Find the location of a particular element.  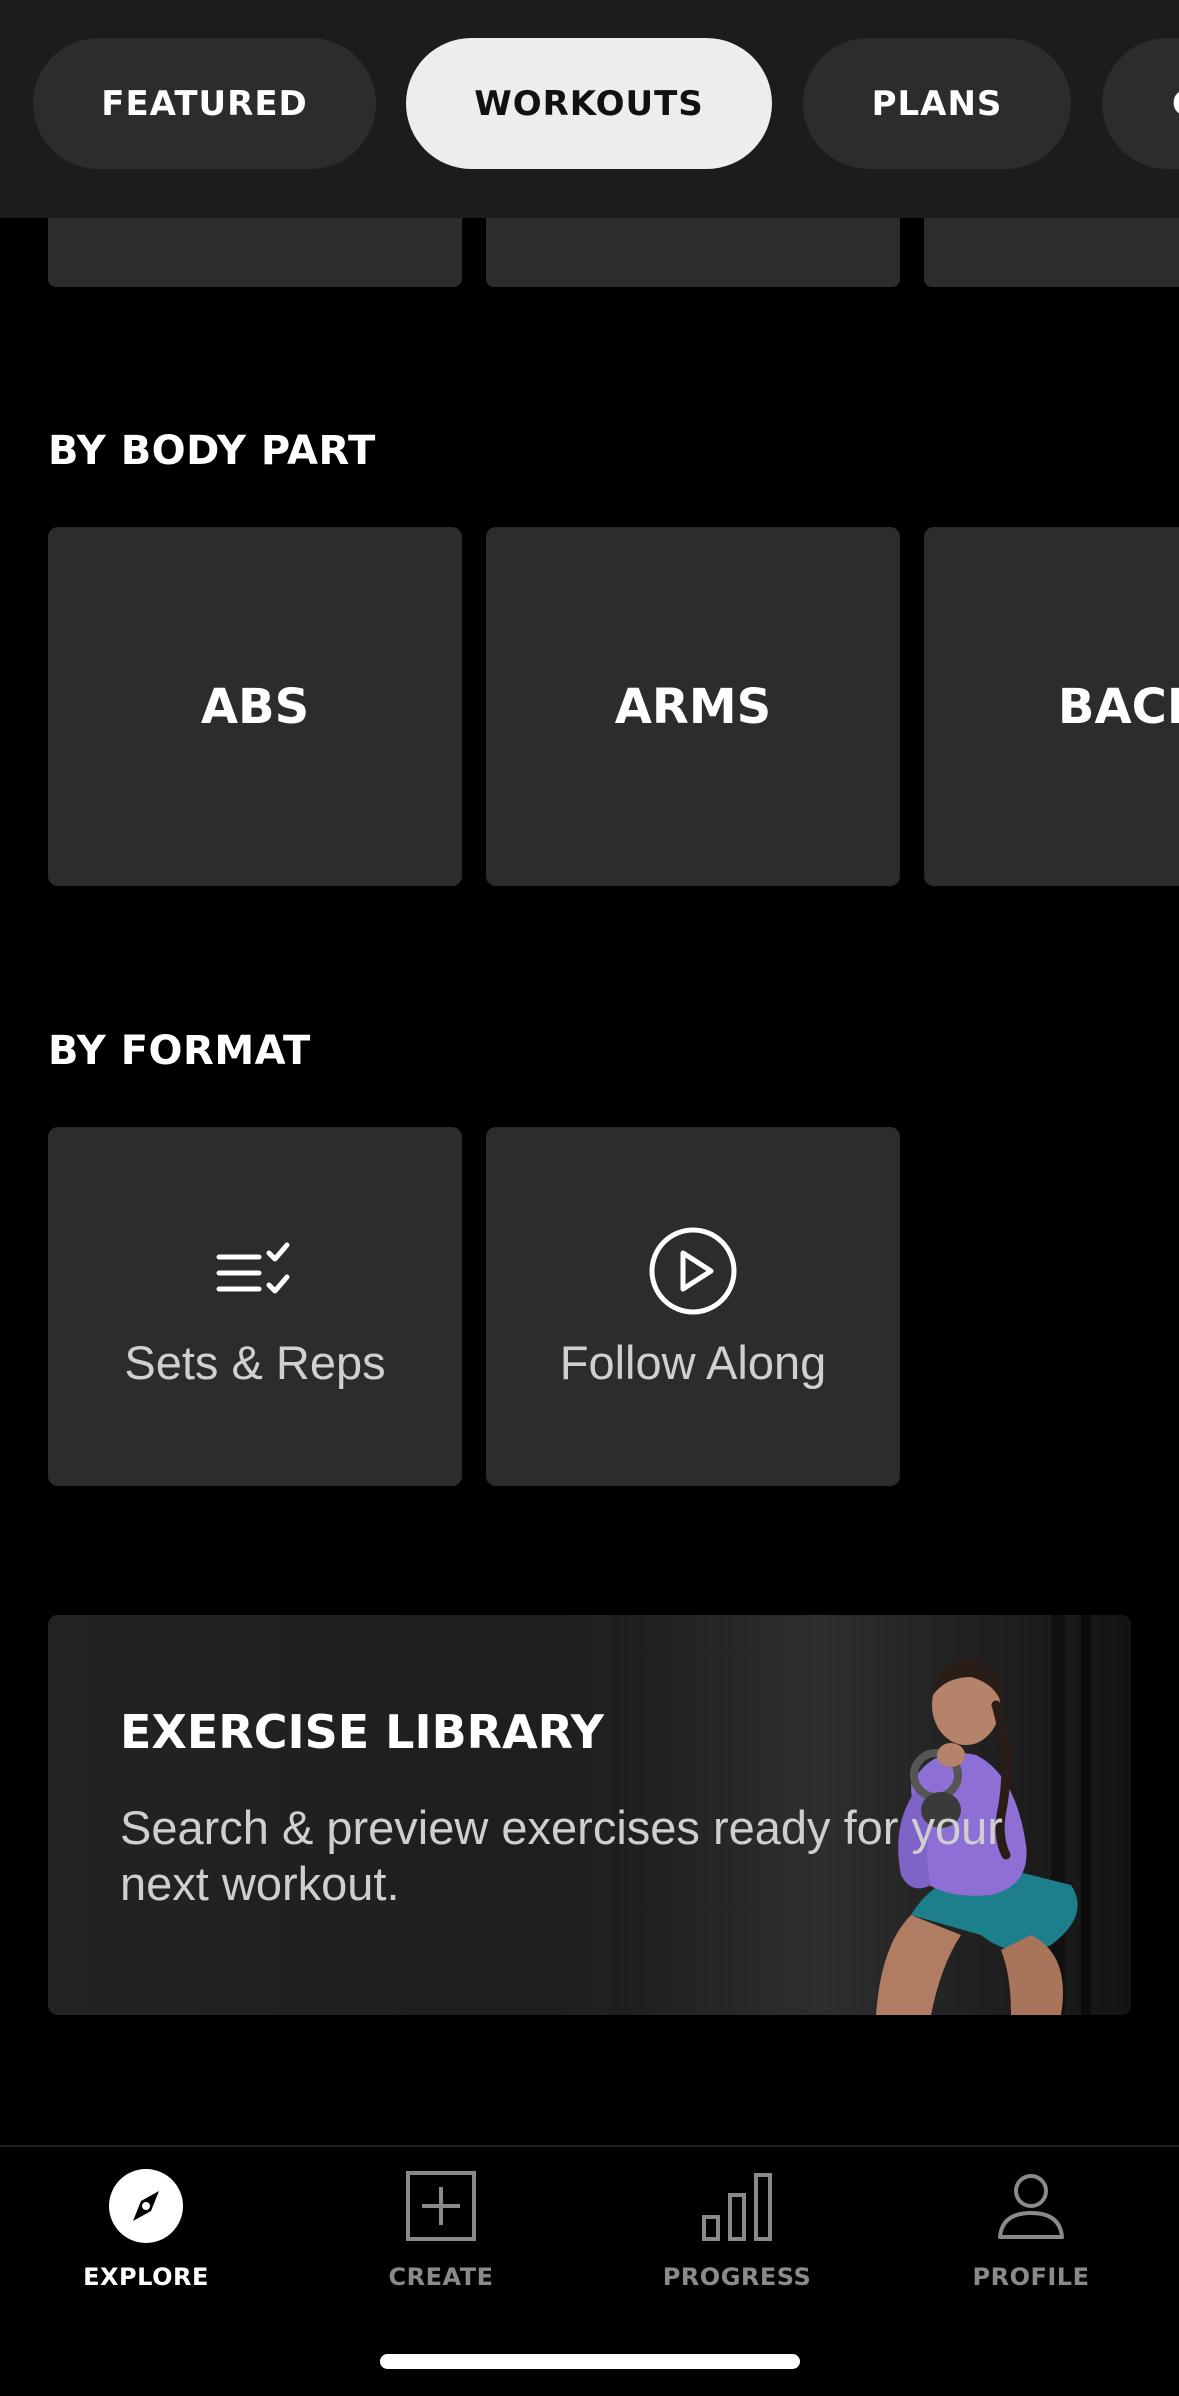

body-part-tile-abs: ABS is located at coordinates (255, 706).